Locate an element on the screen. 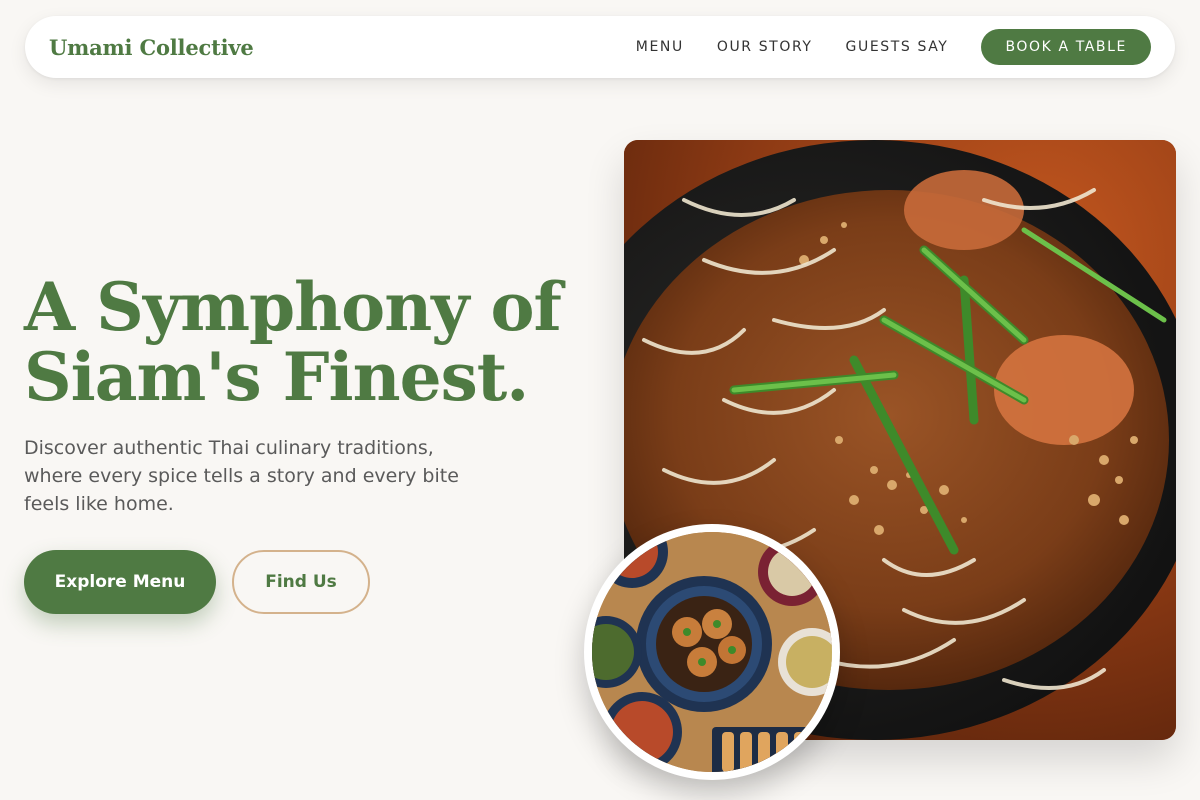 This screenshot has height=800, width=1200. book-table-button: BOOK A TABLE is located at coordinates (1066, 47).